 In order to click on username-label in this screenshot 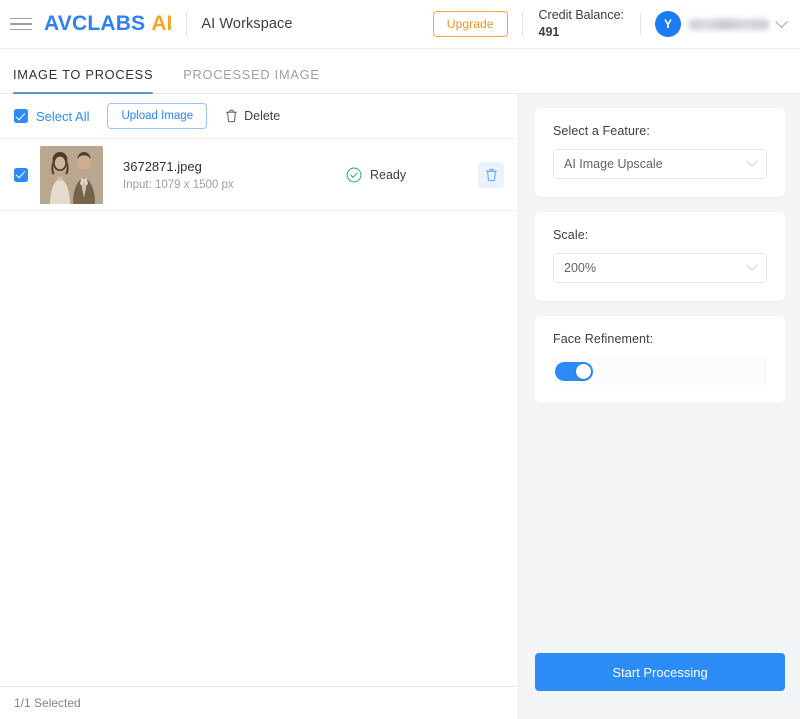, I will do `click(729, 24)`.